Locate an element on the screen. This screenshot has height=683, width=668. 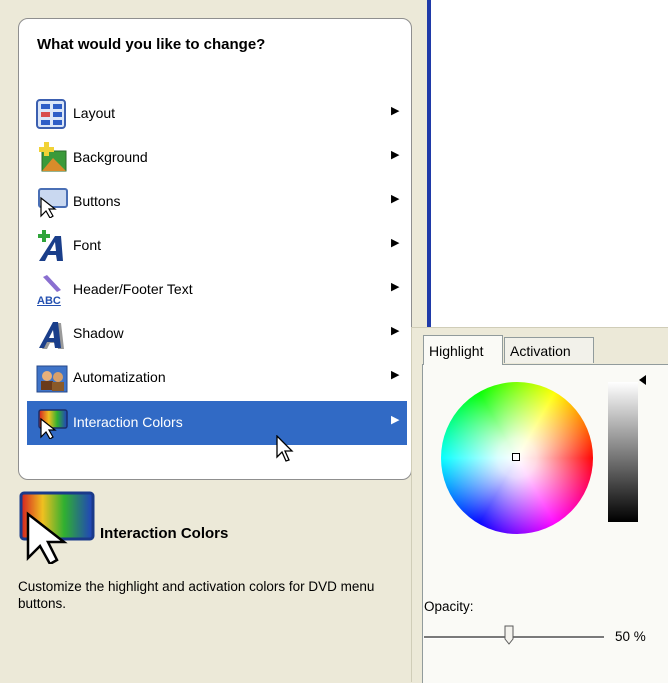
buttons-icon is located at coordinates (53, 203).